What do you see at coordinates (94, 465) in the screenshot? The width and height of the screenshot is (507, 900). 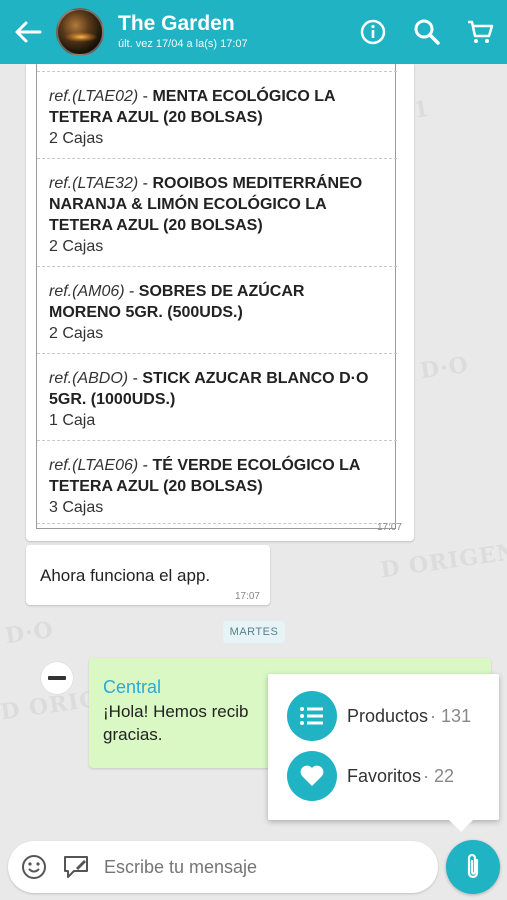 I see `item-ref: ref.(LTAE06)` at bounding box center [94, 465].